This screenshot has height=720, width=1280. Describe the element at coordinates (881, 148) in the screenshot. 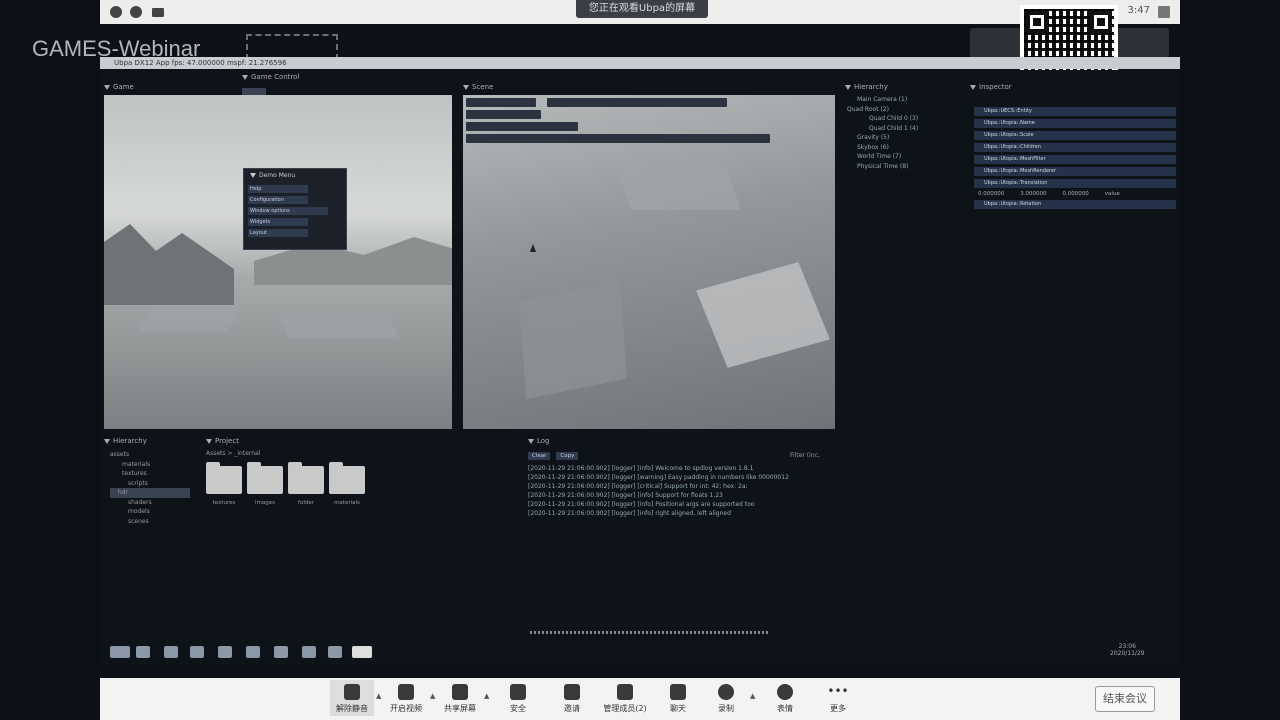

I see `hierarchy-item: Skybox (6)` at that location.